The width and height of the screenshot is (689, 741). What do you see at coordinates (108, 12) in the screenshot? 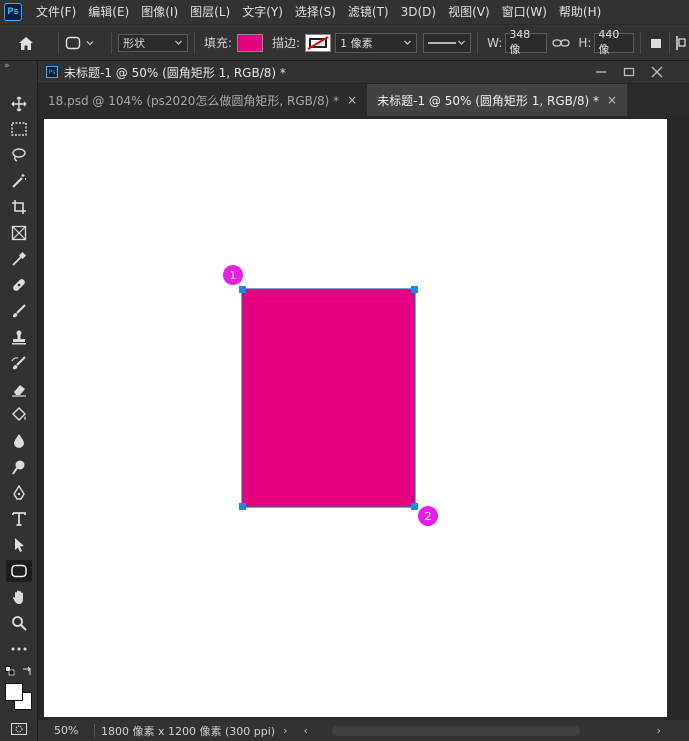
I see `menu-edit: 编辑(E)` at bounding box center [108, 12].